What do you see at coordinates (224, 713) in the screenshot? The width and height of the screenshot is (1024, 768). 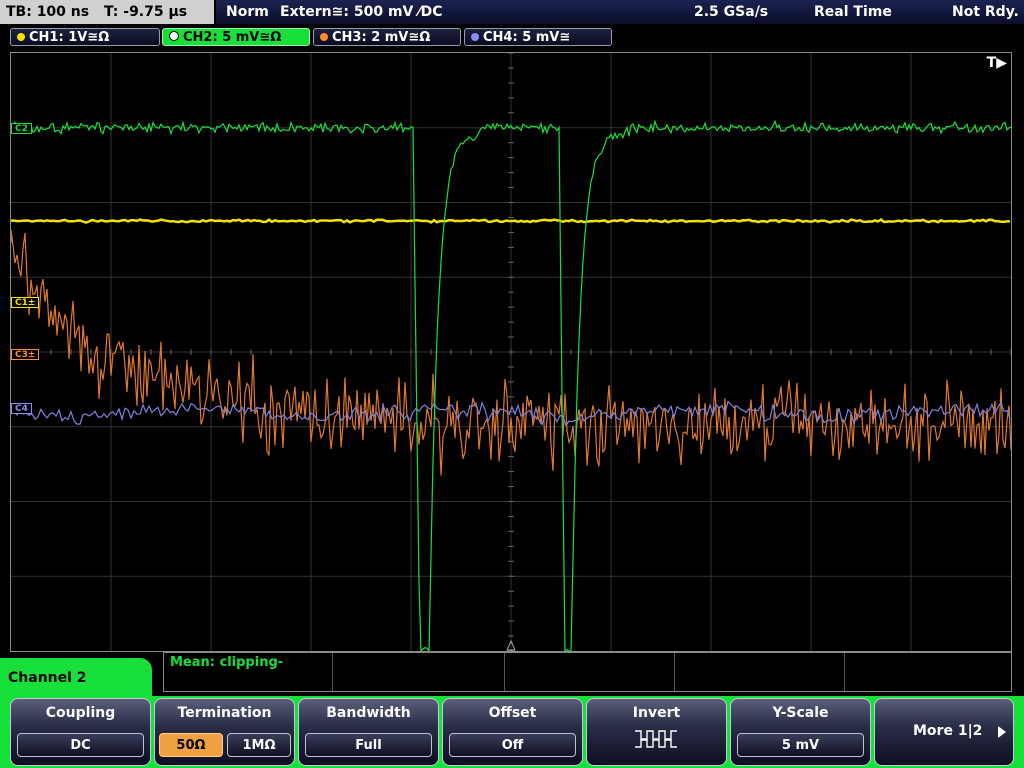 I see `termination-label: Termination` at bounding box center [224, 713].